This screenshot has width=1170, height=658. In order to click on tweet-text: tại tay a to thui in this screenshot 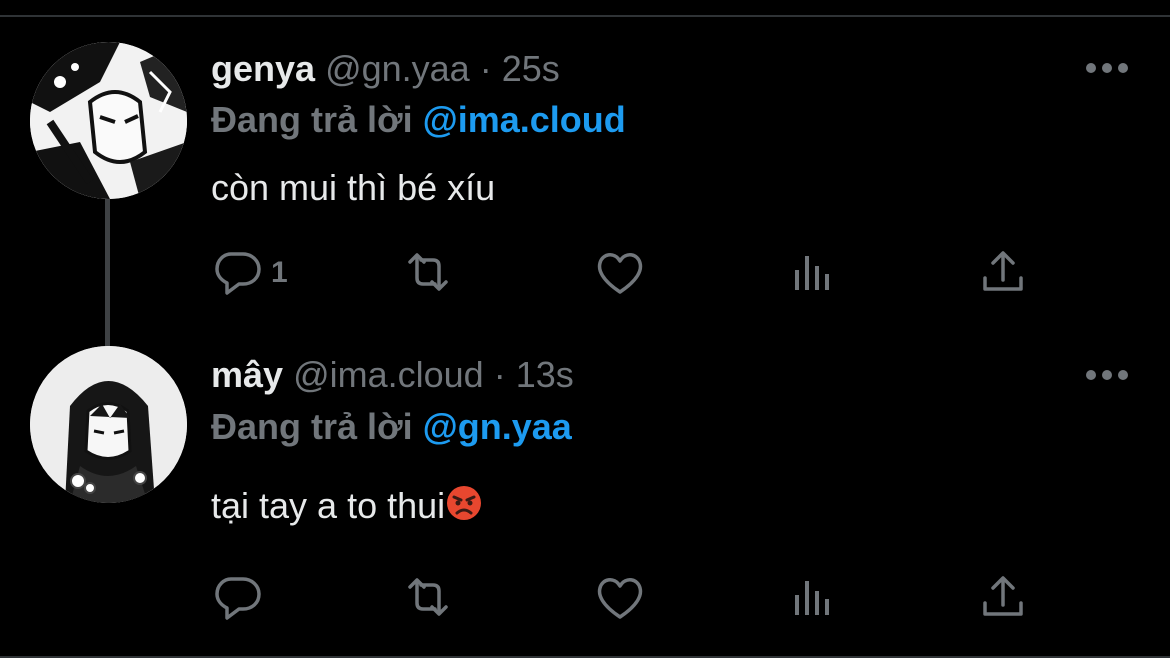, I will do `click(347, 508)`.